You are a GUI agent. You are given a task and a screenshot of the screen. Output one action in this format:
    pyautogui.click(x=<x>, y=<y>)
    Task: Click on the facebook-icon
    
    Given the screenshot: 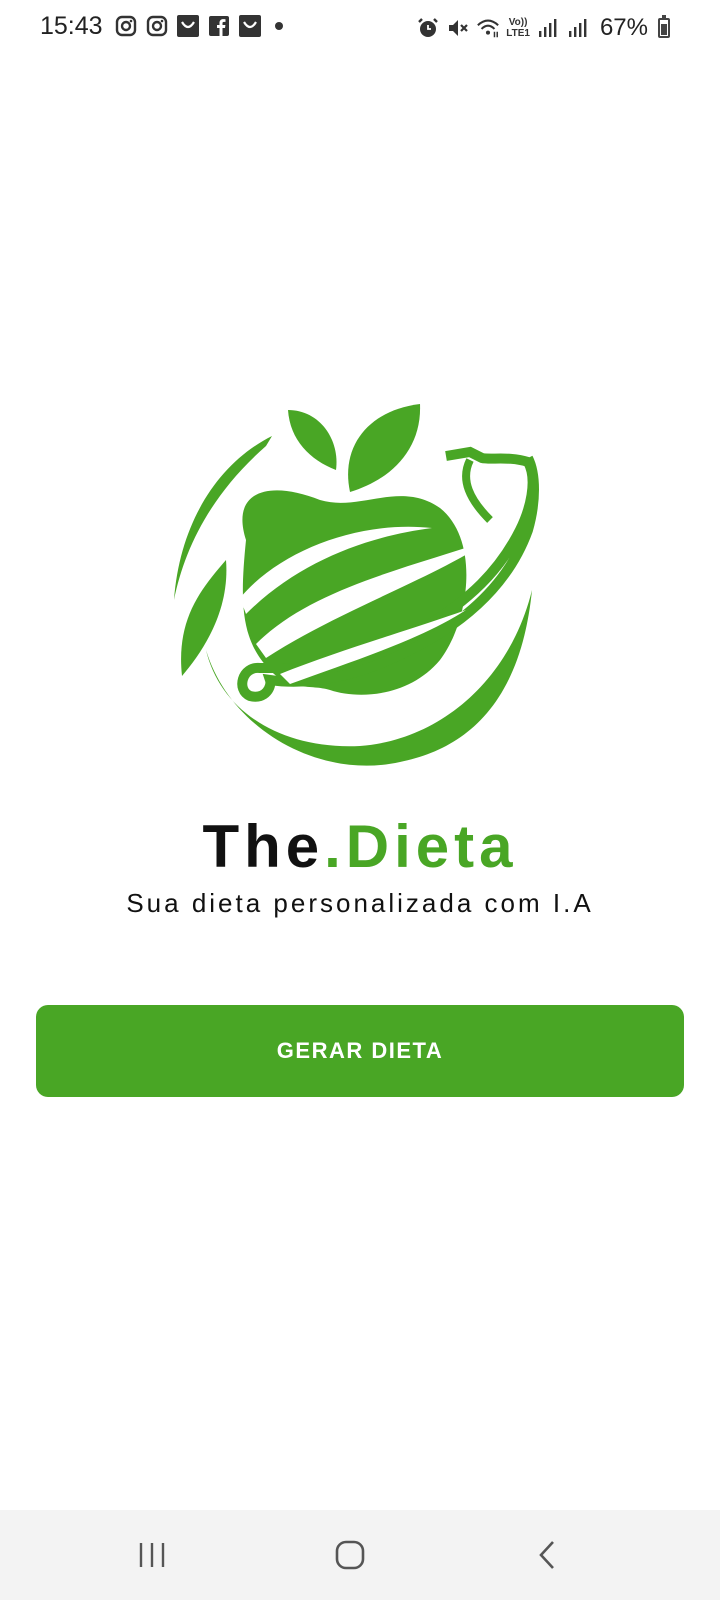 What is the action you would take?
    pyautogui.click(x=219, y=26)
    